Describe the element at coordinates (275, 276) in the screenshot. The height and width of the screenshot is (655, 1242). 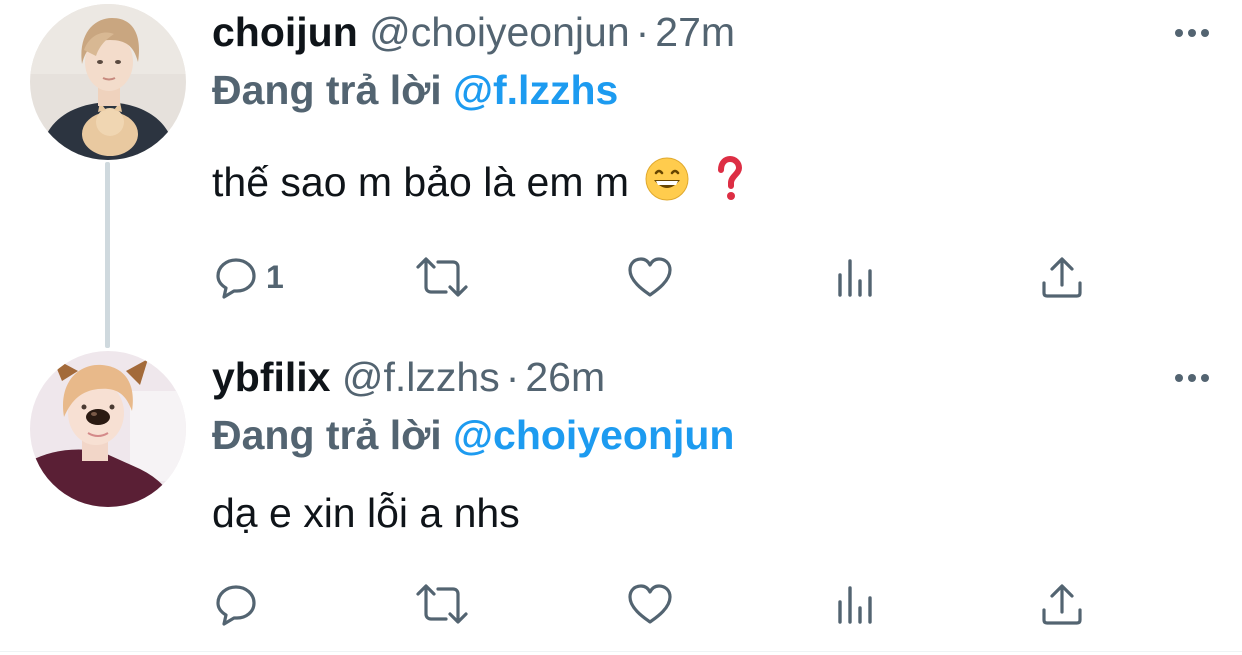
I see `reply-count: 1` at that location.